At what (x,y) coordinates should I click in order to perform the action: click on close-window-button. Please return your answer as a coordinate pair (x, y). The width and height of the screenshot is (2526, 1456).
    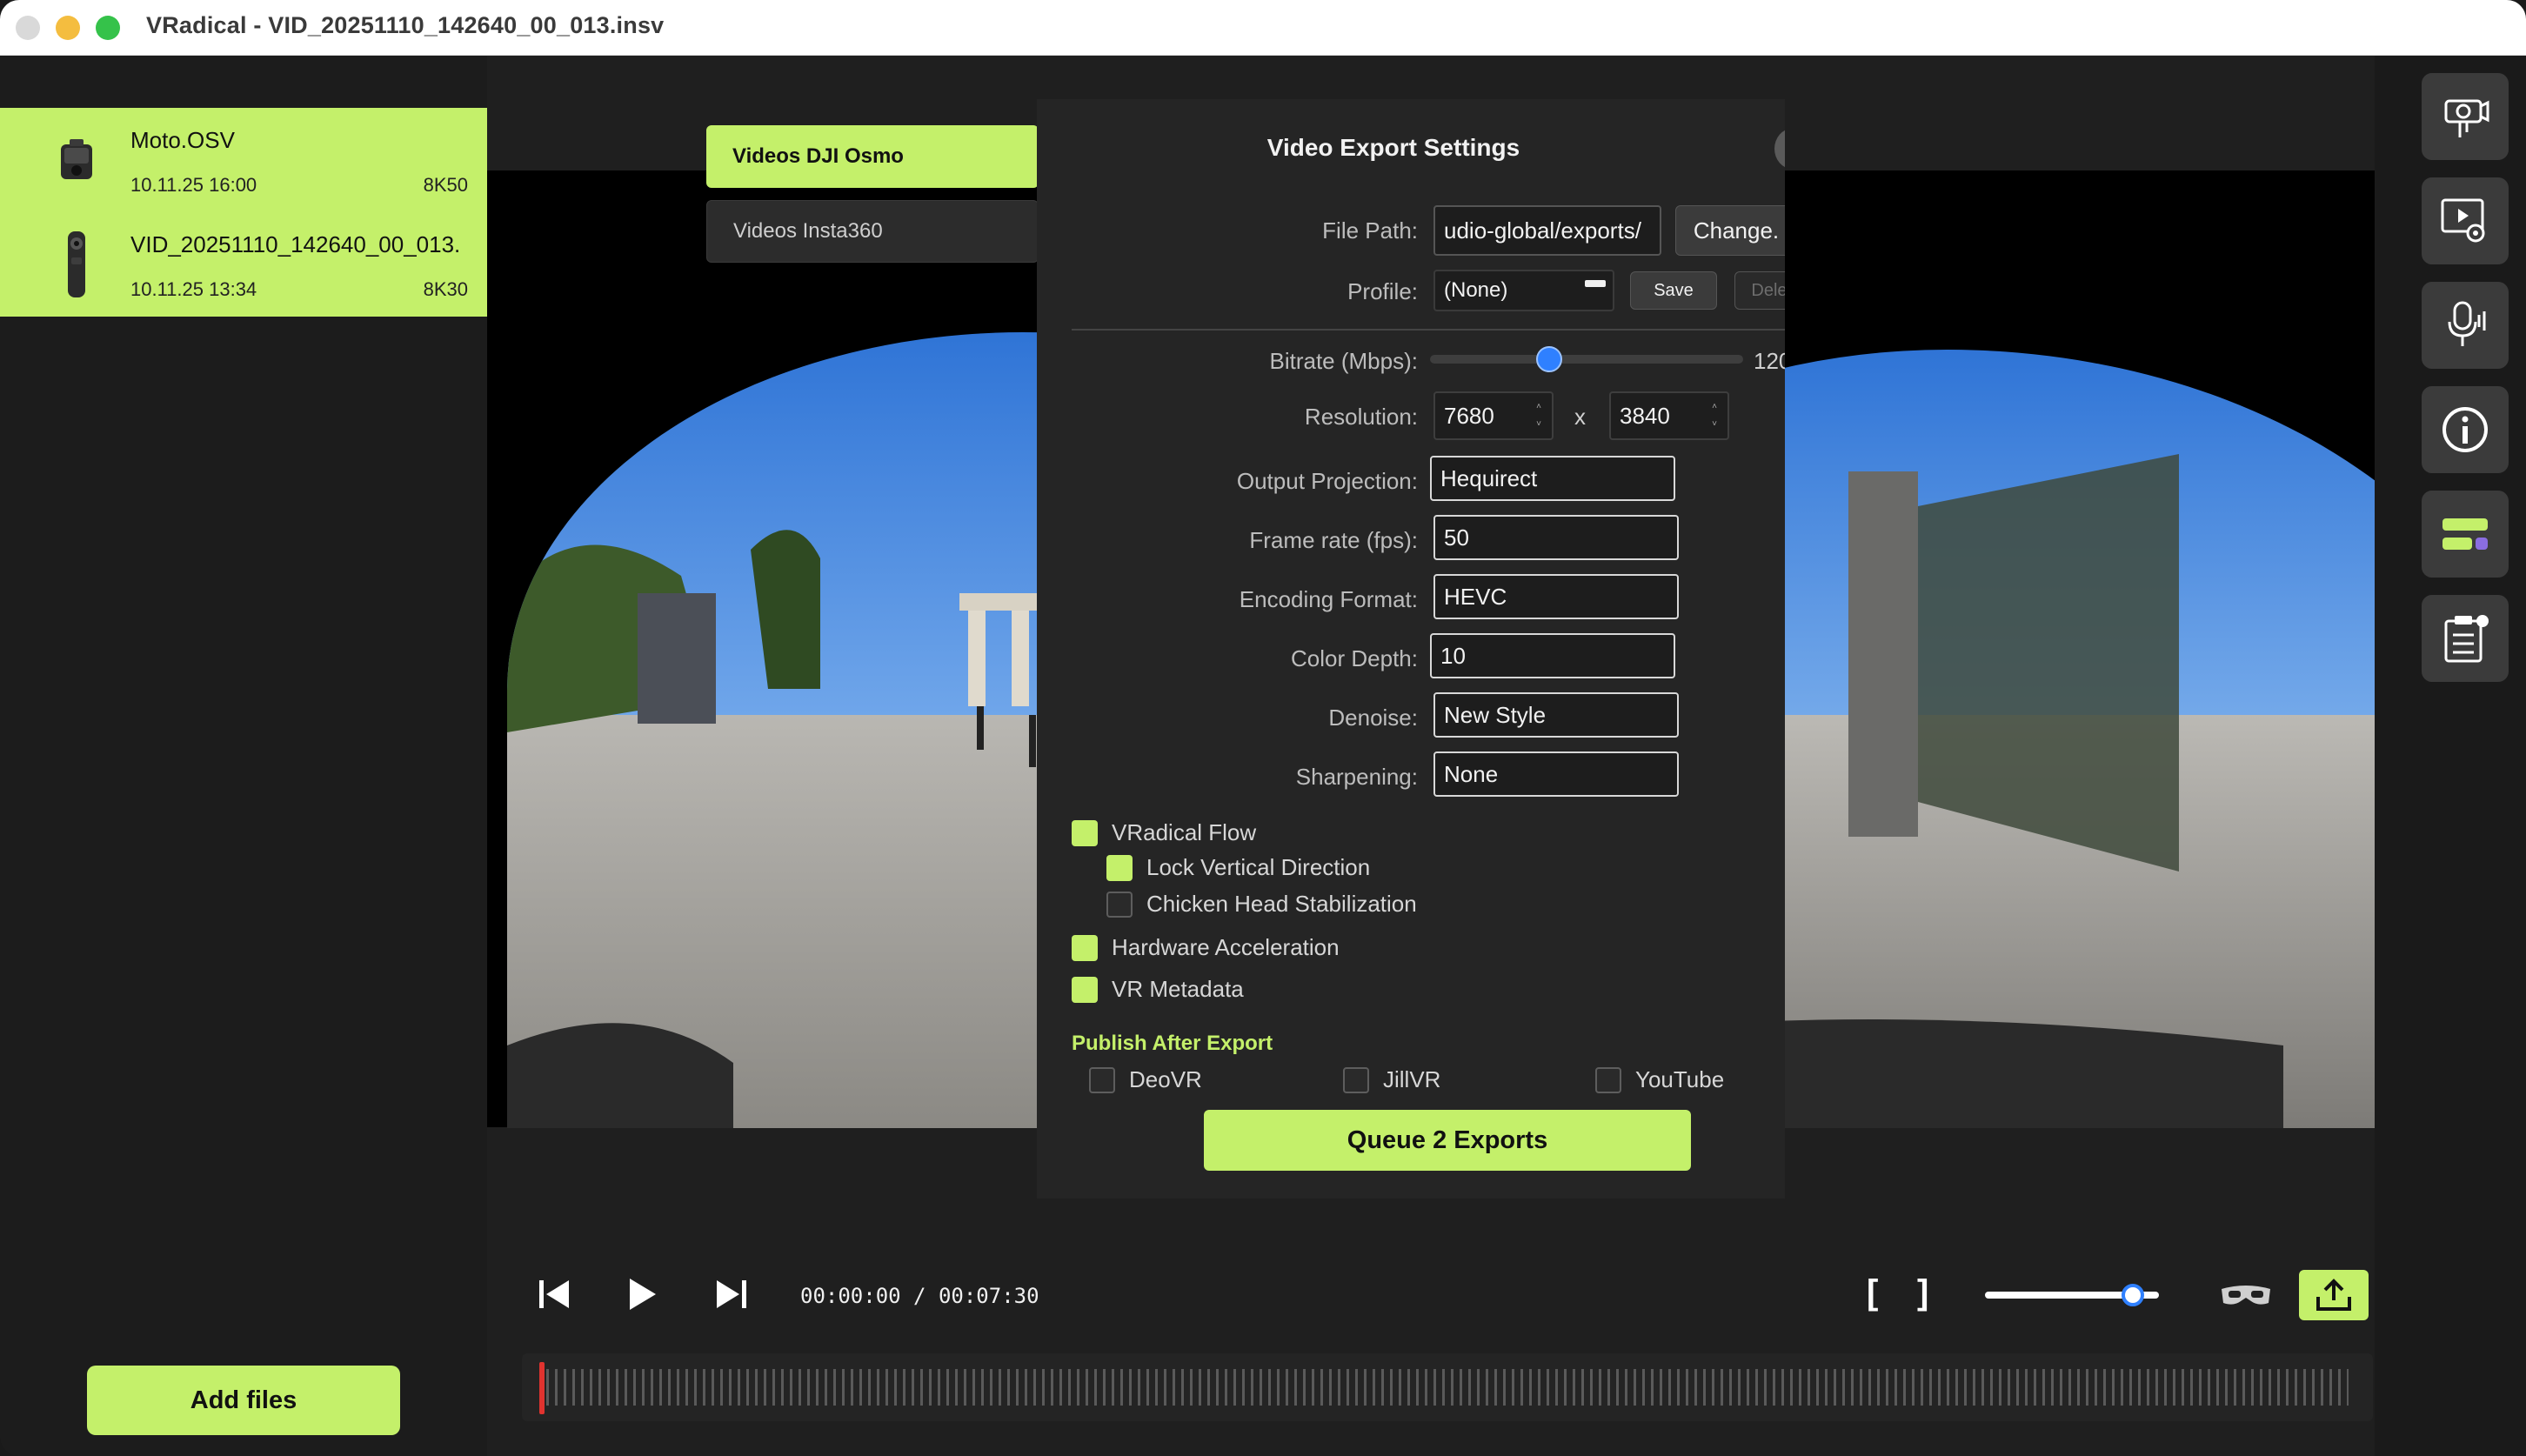
    Looking at the image, I should click on (28, 28).